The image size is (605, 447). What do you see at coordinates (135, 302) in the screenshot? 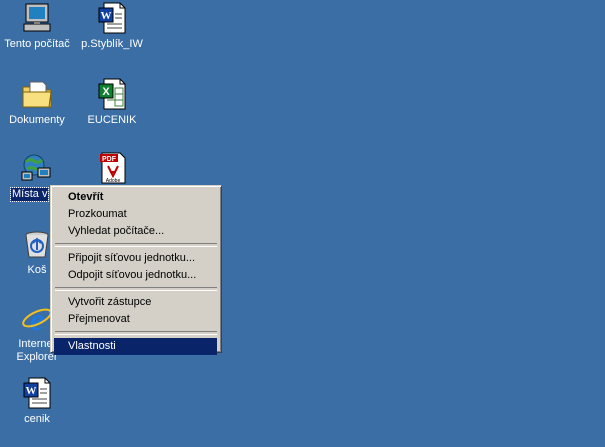
I see `menu-item-create-shortcut: Vytvořit zástupce` at bounding box center [135, 302].